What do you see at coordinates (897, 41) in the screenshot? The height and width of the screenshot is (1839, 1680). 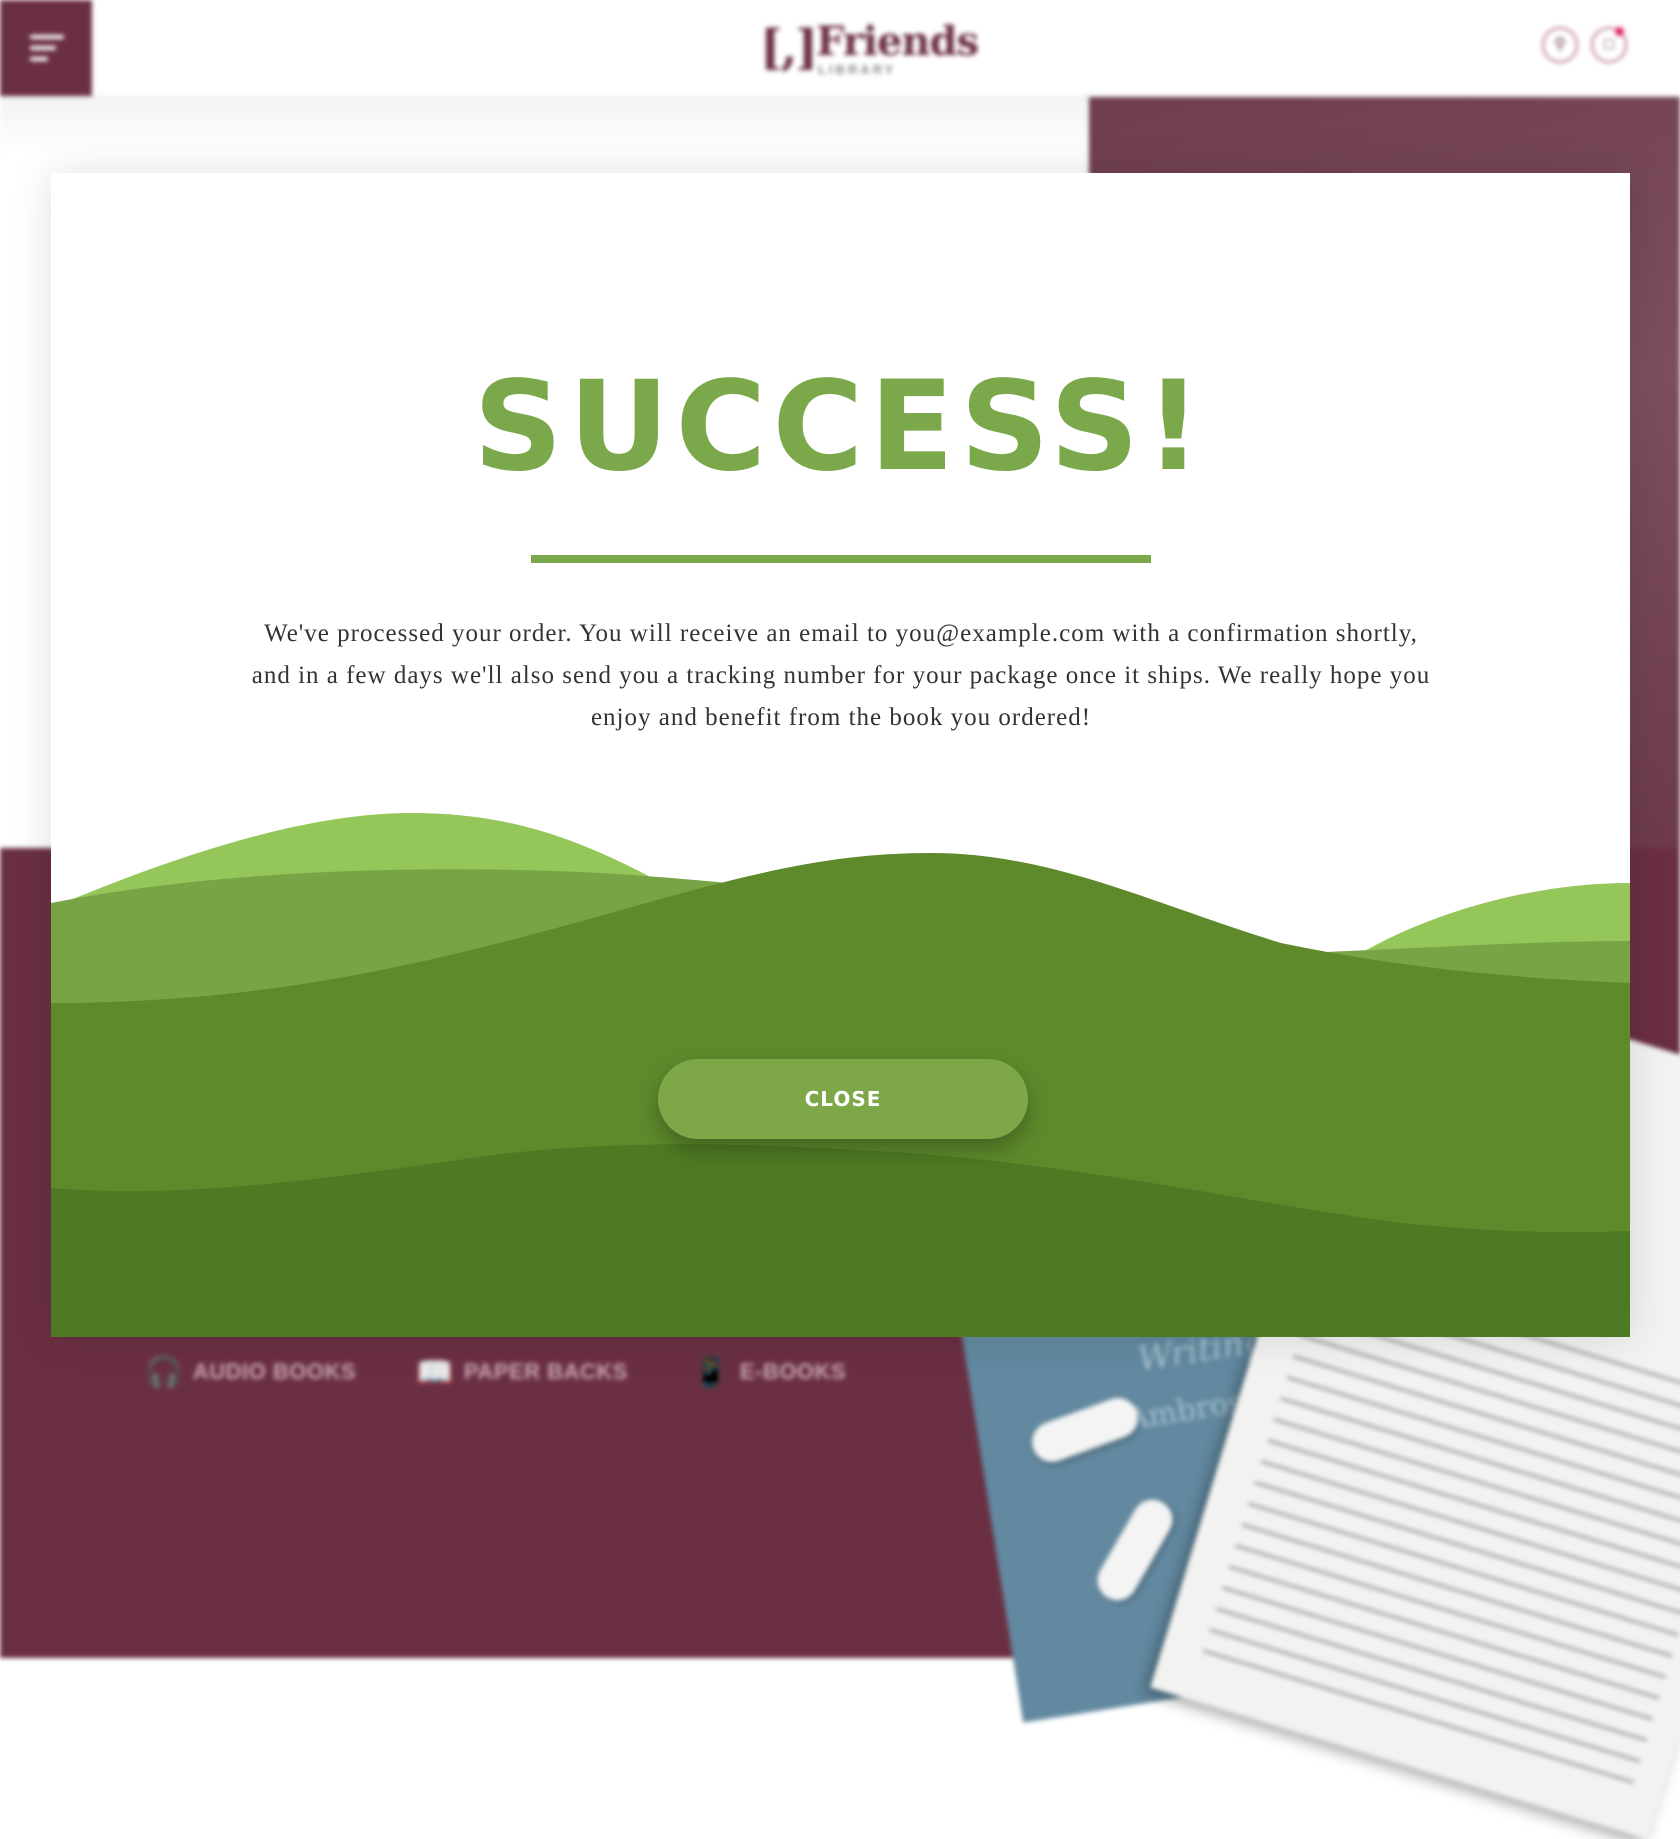 I see `logo-word: Friends` at bounding box center [897, 41].